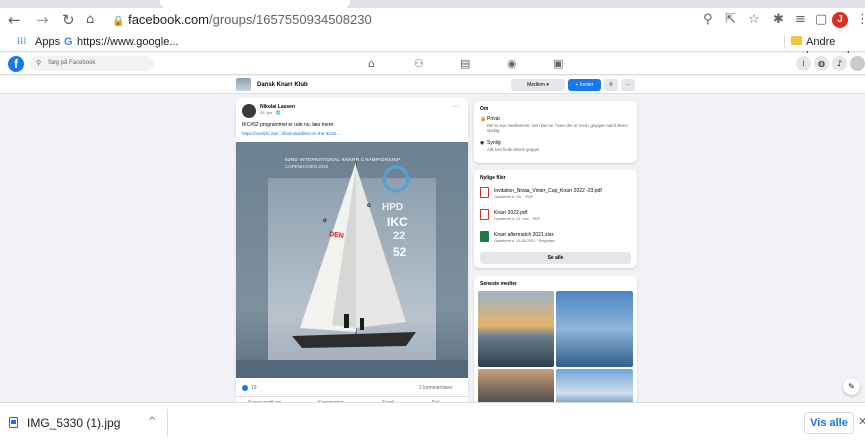  What do you see at coordinates (800, 20) in the screenshot?
I see `media-control-icon: ≡` at bounding box center [800, 20].